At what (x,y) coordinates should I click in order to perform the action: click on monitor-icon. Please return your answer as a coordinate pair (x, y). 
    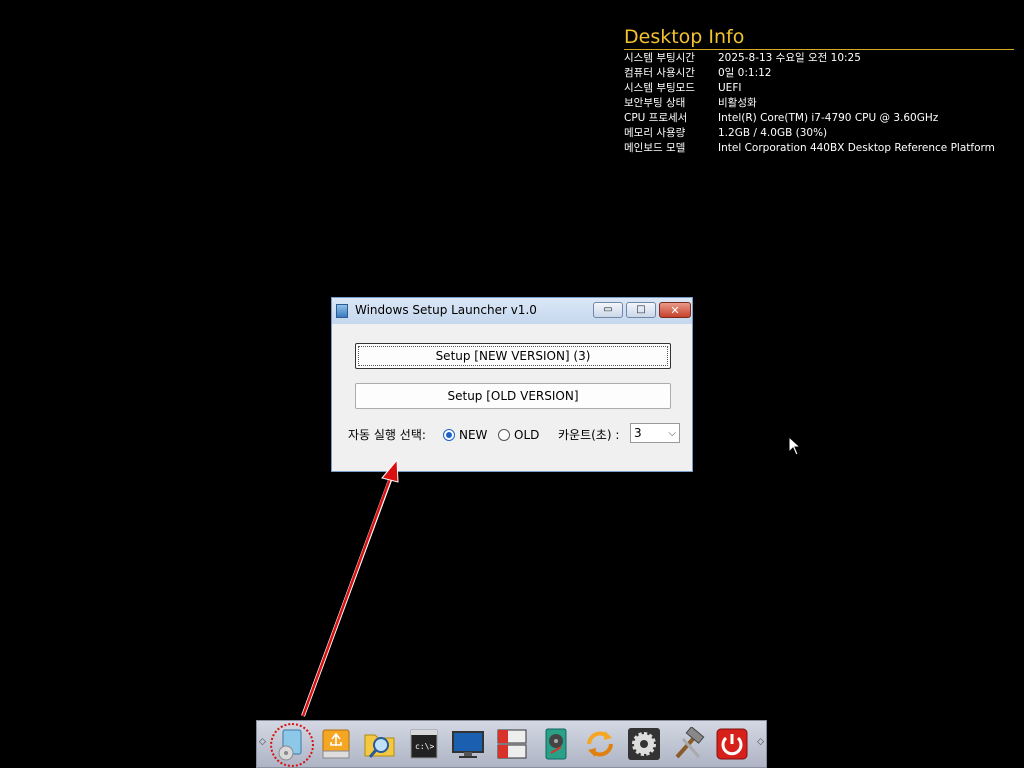
    Looking at the image, I should click on (468, 744).